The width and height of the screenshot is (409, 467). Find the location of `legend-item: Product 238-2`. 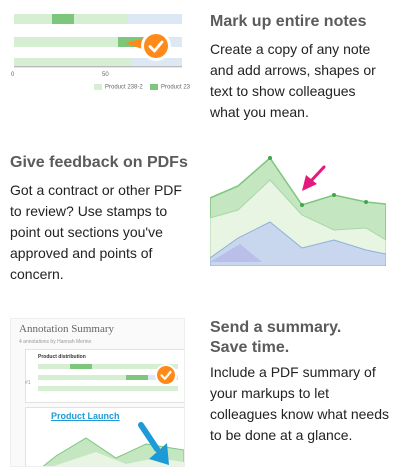

legend-item: Product 238-2 is located at coordinates (118, 87).